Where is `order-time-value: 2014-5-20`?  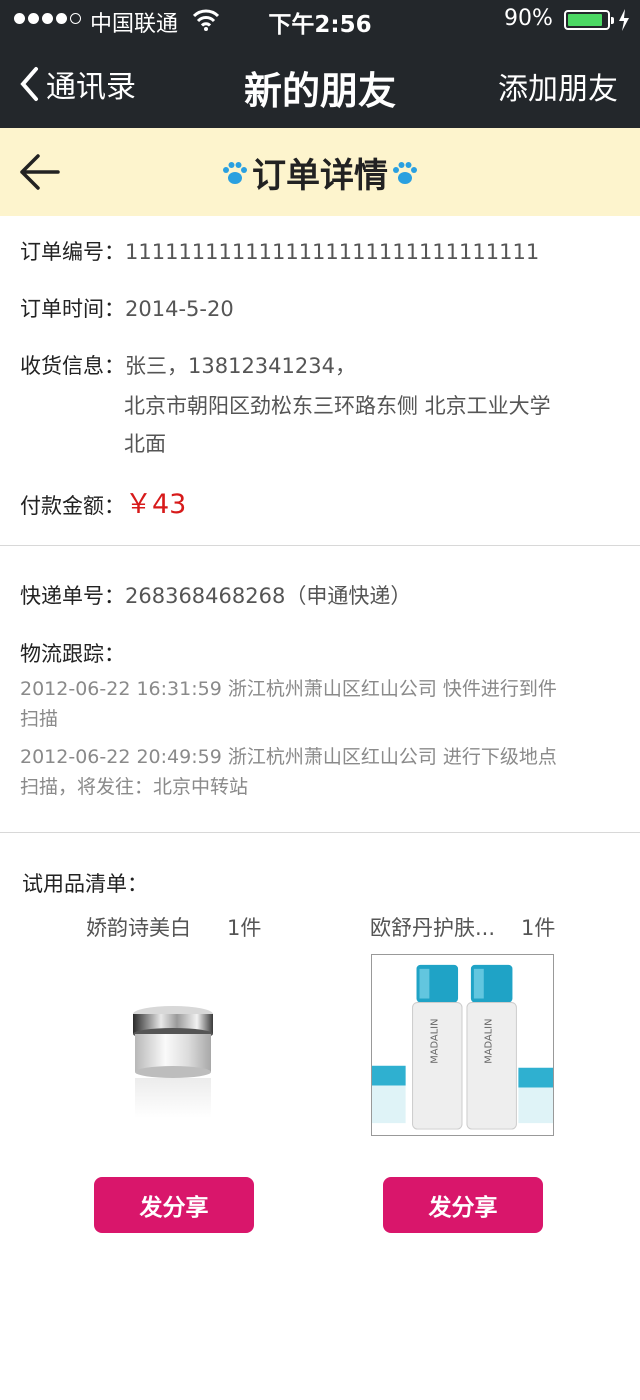
order-time-value: 2014-5-20 is located at coordinates (179, 309).